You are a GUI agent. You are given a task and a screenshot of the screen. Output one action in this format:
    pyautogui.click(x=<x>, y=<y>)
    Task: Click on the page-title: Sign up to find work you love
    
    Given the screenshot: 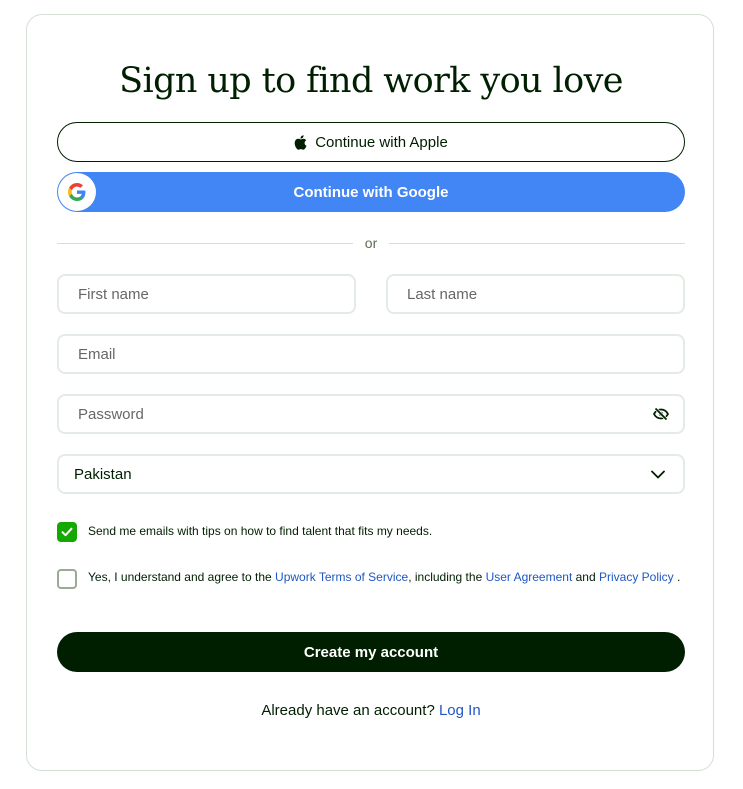 What is the action you would take?
    pyautogui.click(x=371, y=81)
    